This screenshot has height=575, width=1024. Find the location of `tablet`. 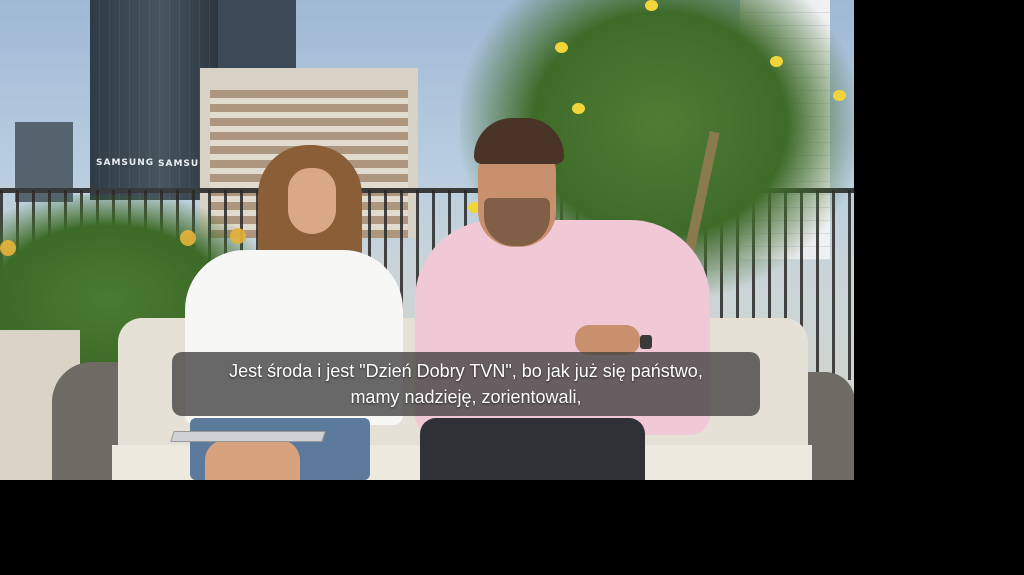

tablet is located at coordinates (248, 436).